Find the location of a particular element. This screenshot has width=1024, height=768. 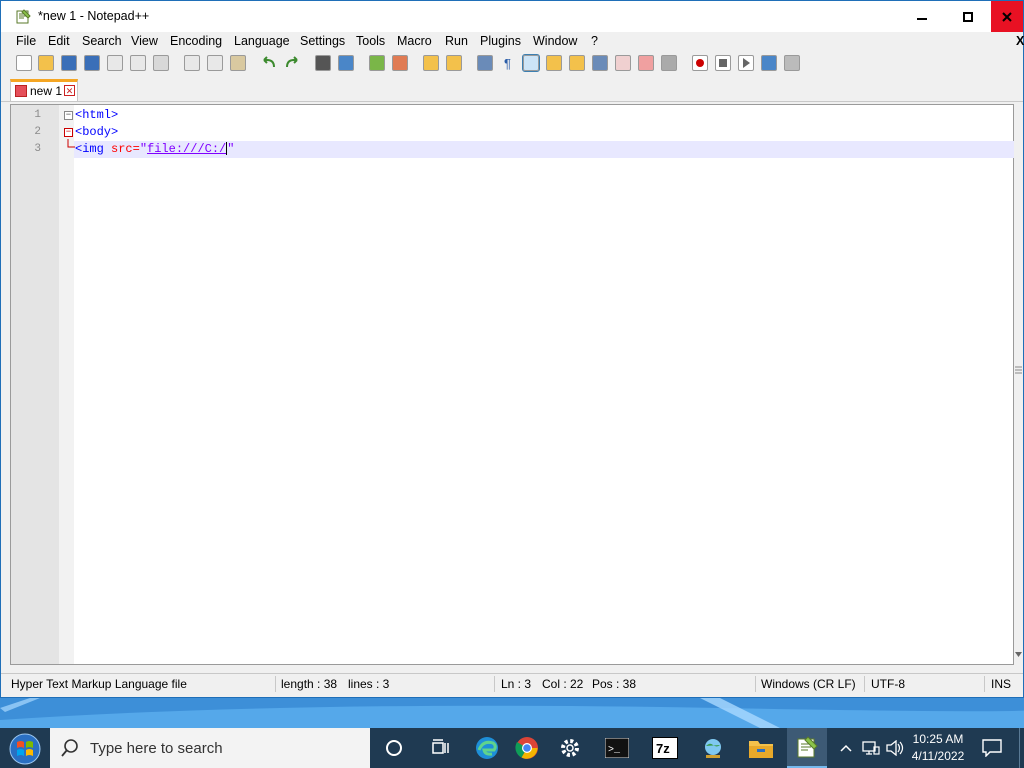

code-line: 2 − <body> is located at coordinates (513, 132).